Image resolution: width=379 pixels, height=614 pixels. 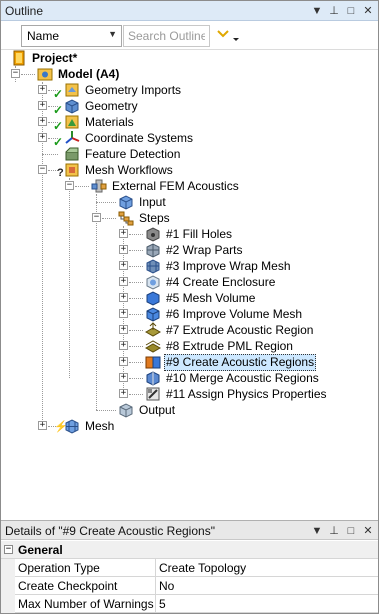 I want to click on property-value: Create Topology, so click(x=202, y=568).